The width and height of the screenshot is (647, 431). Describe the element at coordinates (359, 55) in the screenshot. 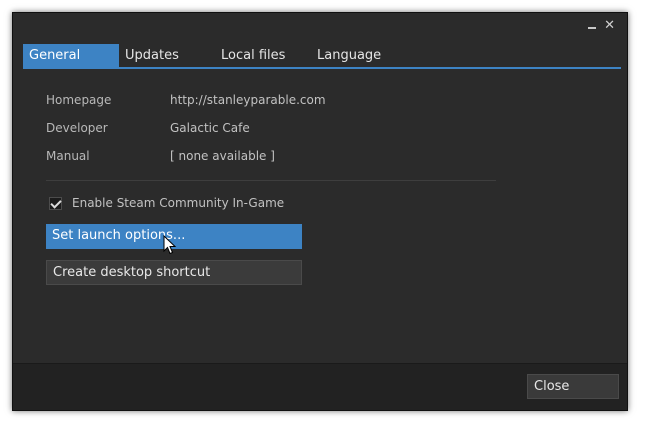

I see `tab-language: Language` at that location.